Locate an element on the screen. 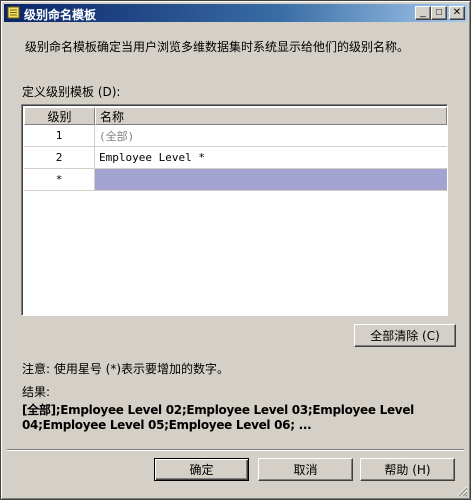 This screenshot has width=471, height=500. separator is located at coordinates (235, 450).